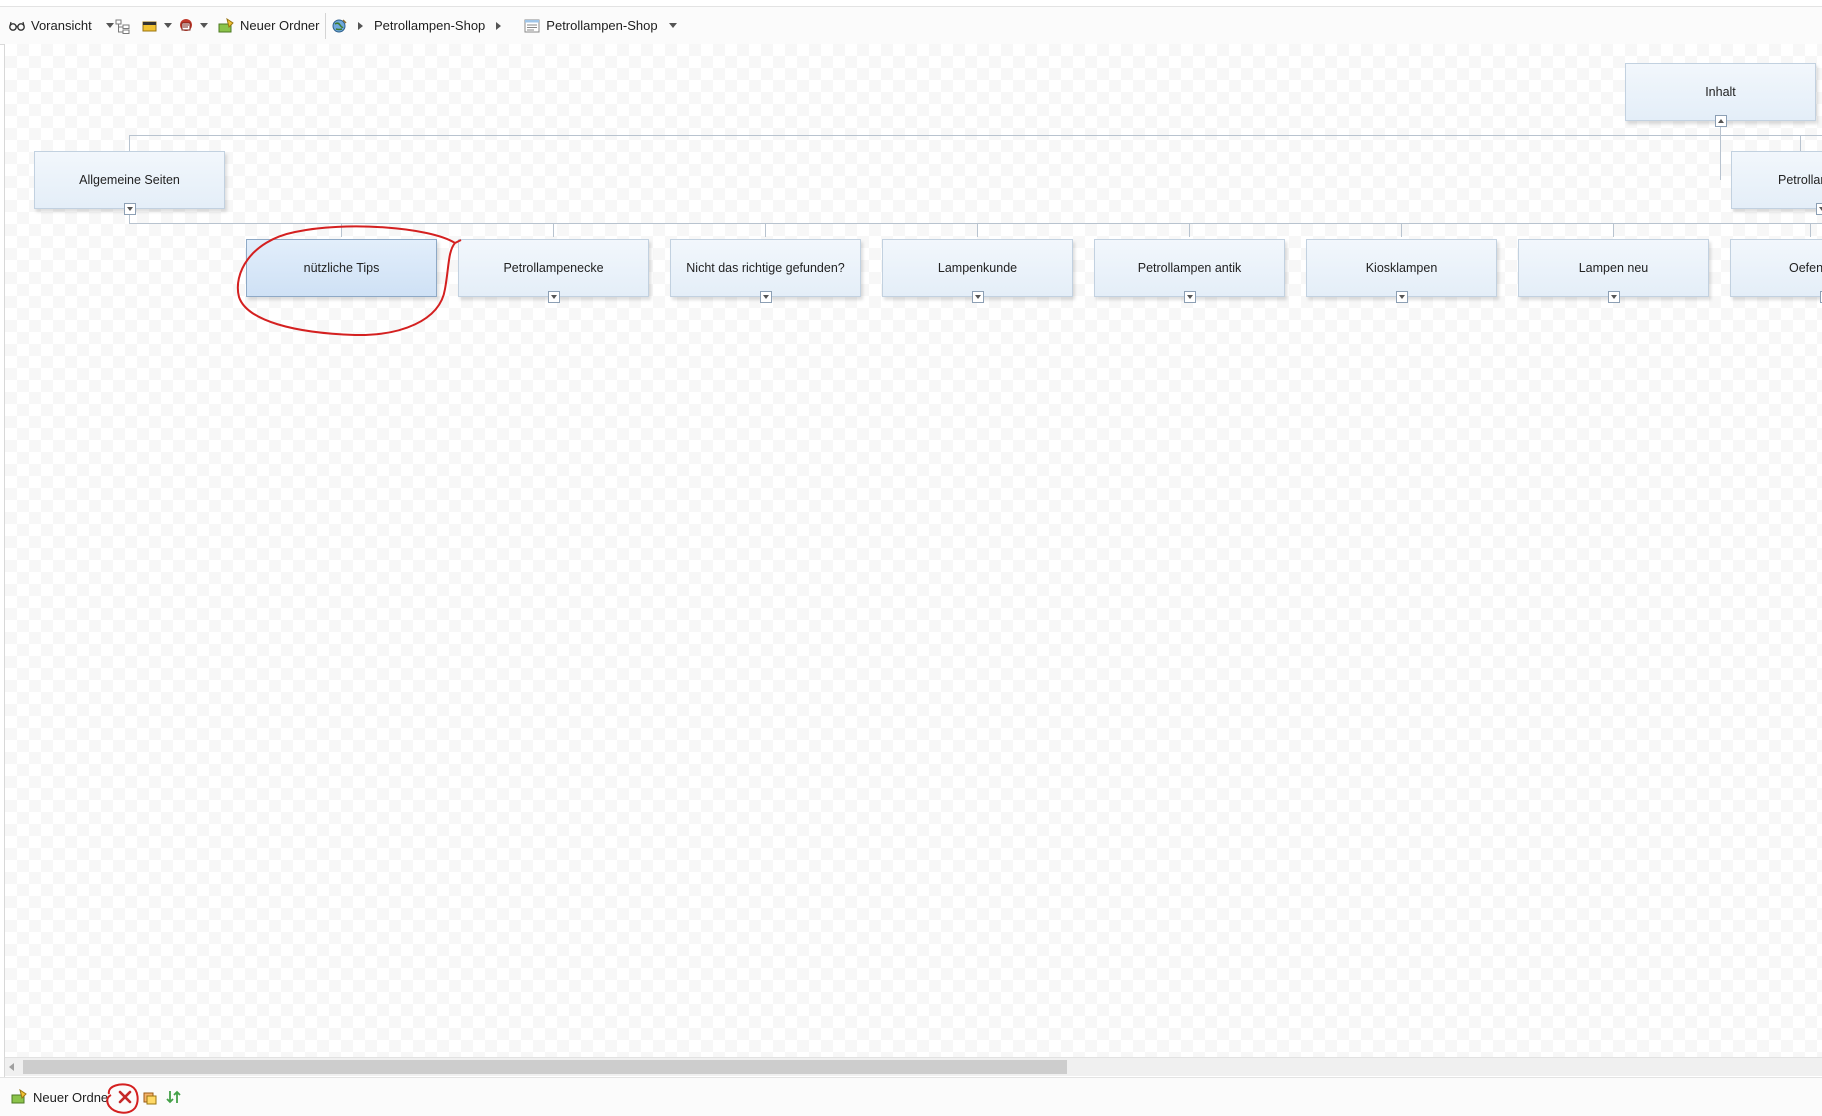 The width and height of the screenshot is (1822, 1116). I want to click on tree-node-petrollampenecke: Petrollampenecke, so click(553, 268).